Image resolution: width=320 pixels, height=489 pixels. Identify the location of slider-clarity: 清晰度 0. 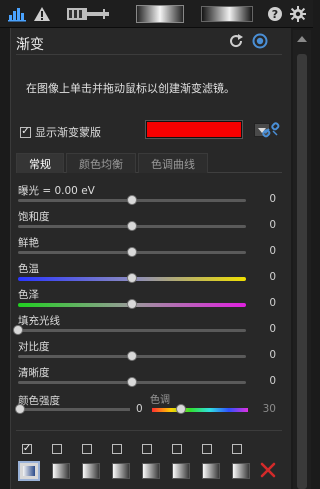
(149, 378).